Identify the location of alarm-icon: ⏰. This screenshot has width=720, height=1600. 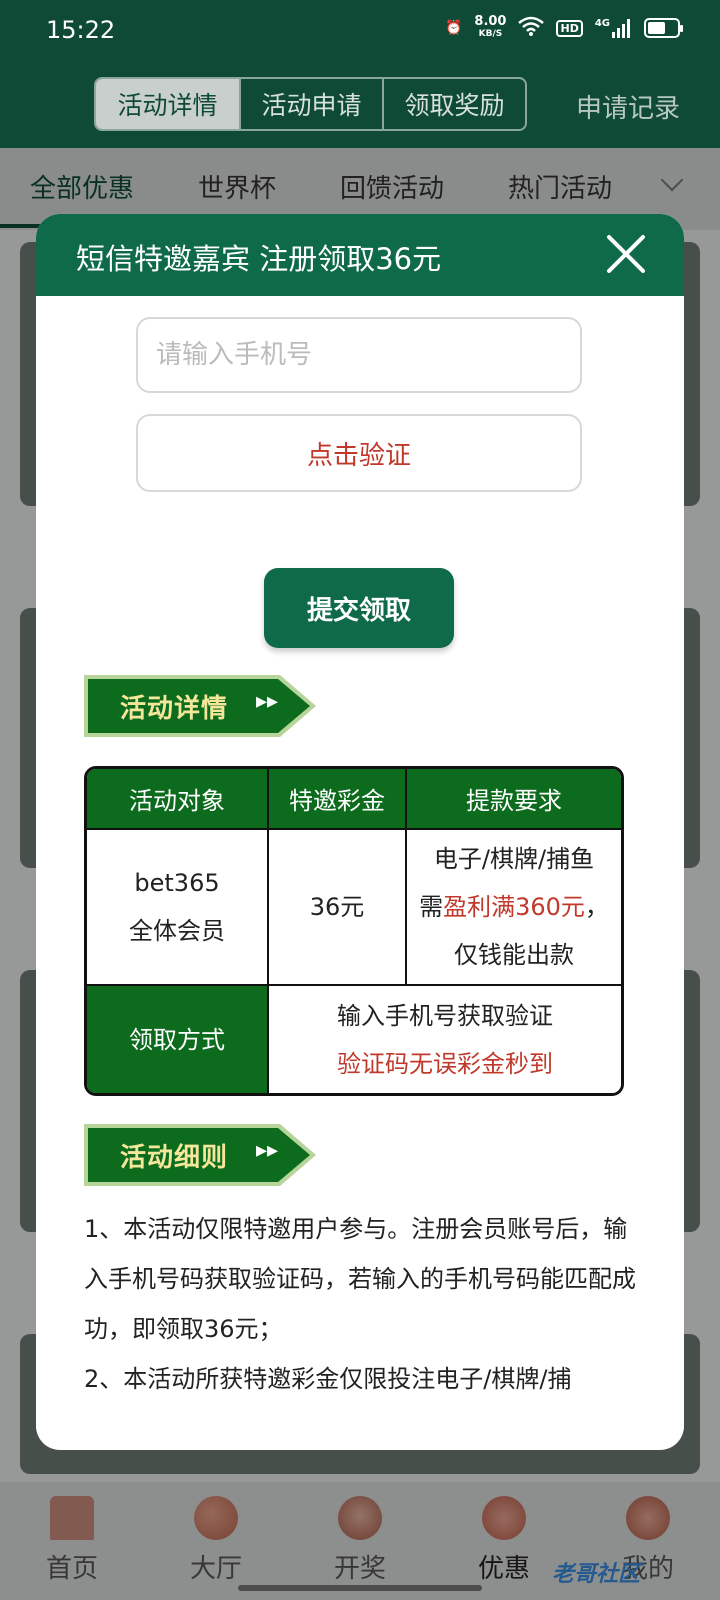
(453, 28).